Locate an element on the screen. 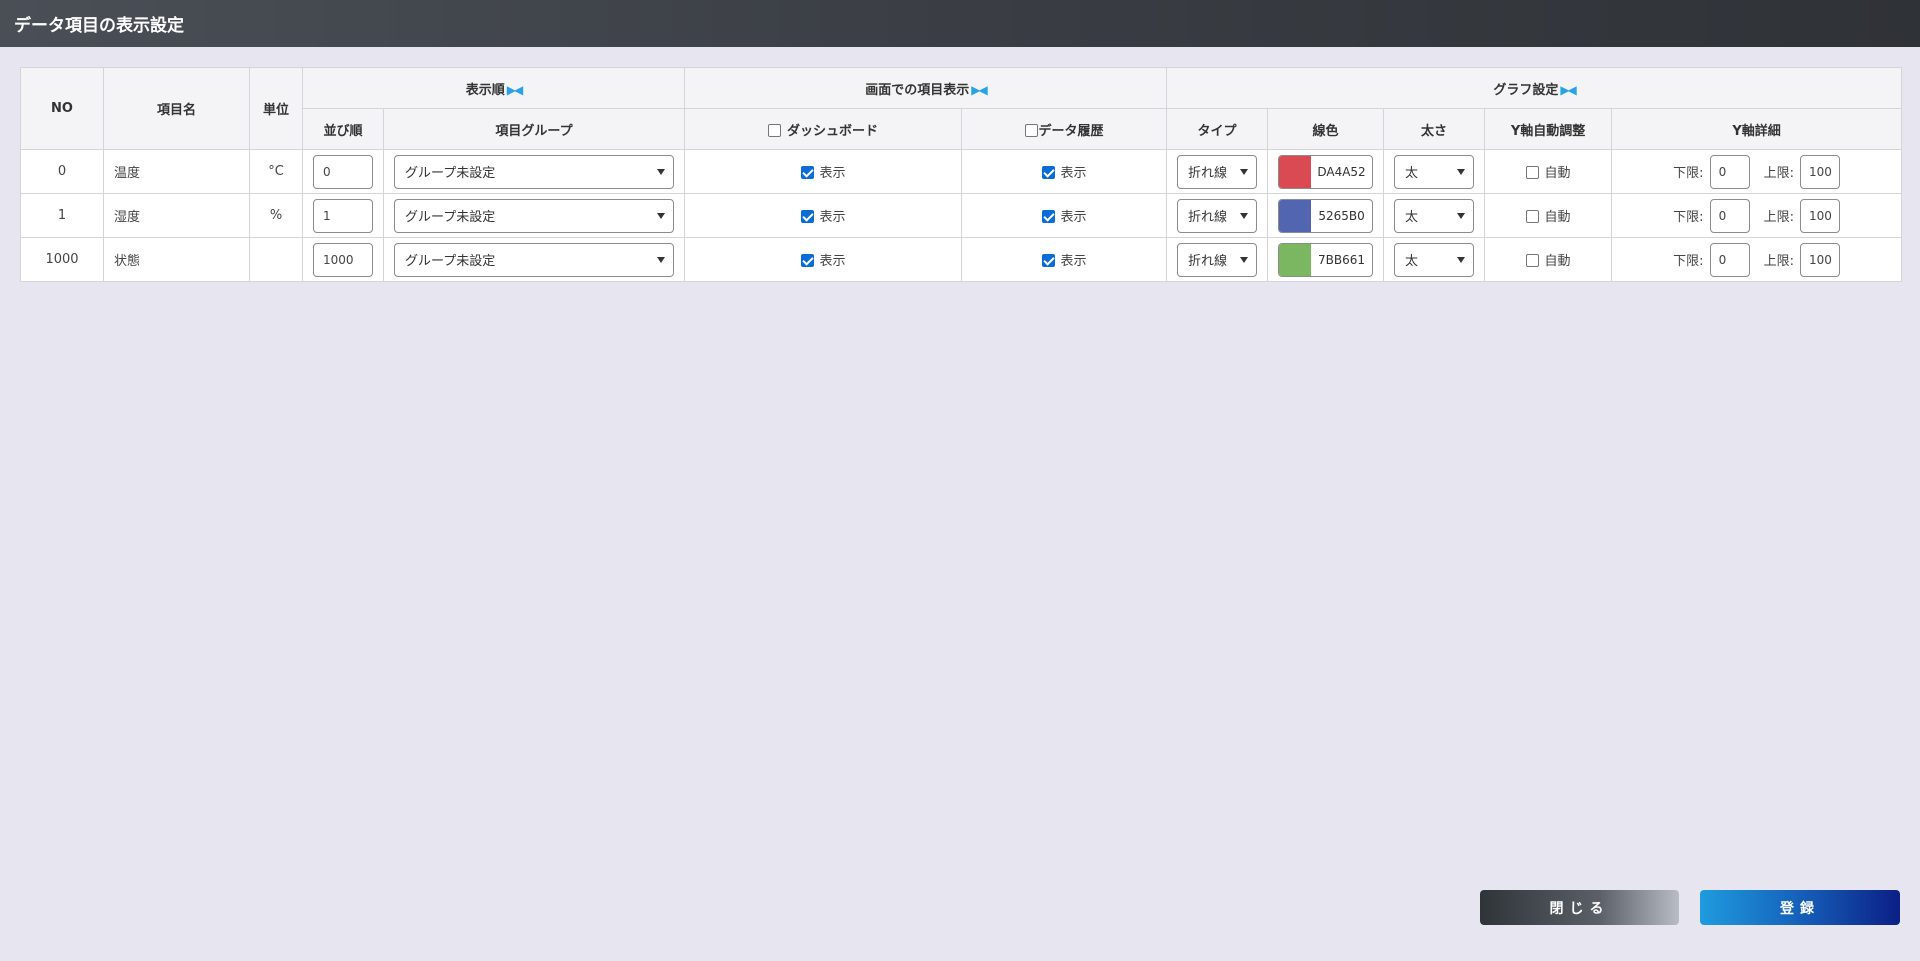  order-cell: 1 is located at coordinates (343, 215).